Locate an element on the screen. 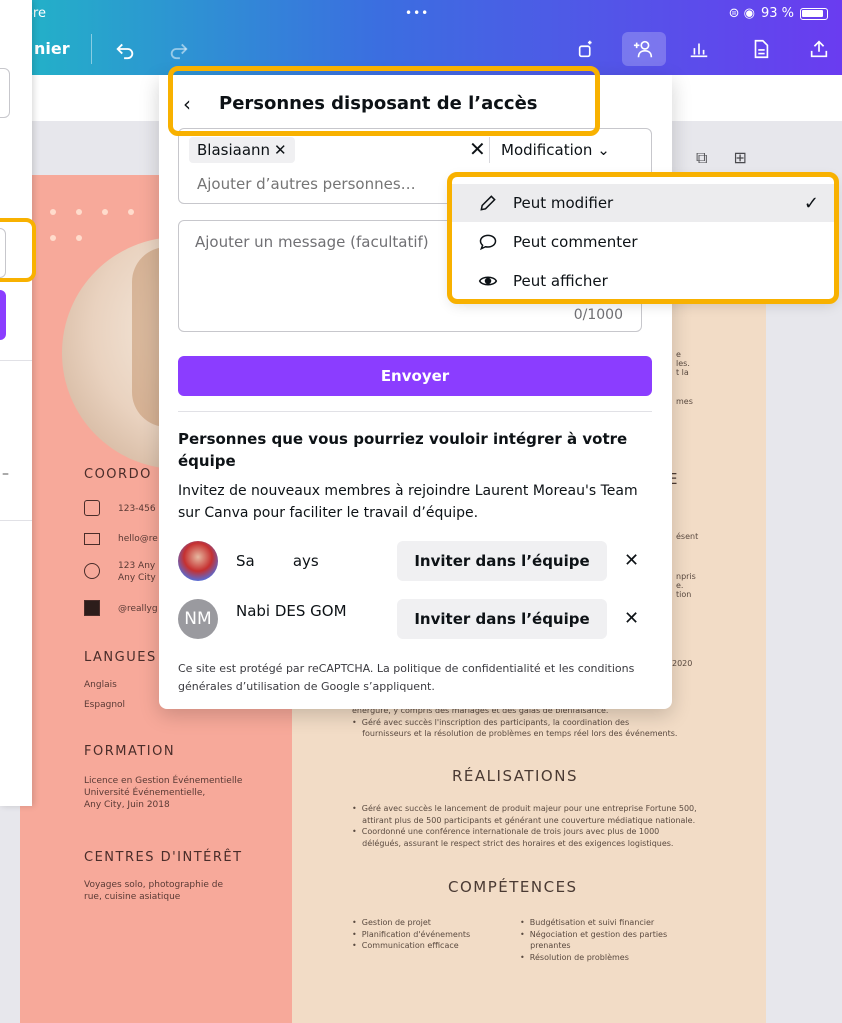  mail-icon is located at coordinates (92, 539).